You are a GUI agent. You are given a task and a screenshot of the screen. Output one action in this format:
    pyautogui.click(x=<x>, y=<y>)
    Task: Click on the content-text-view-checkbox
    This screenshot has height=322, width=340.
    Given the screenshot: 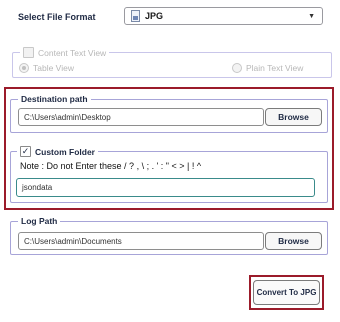 What is the action you would take?
    pyautogui.click(x=28, y=52)
    